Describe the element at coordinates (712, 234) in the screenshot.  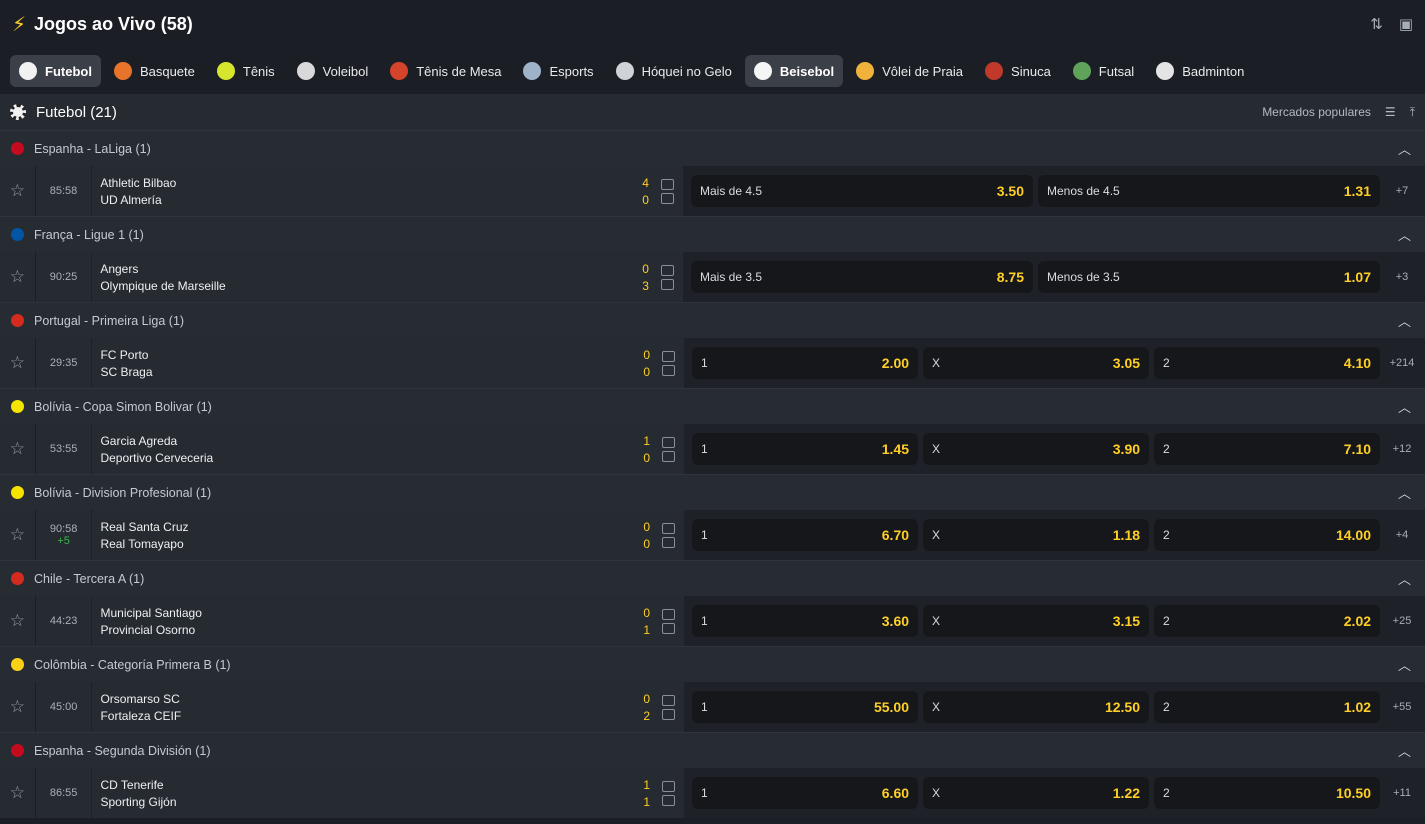
I see `league-header: França - Ligue 1 (1) ︿` at that location.